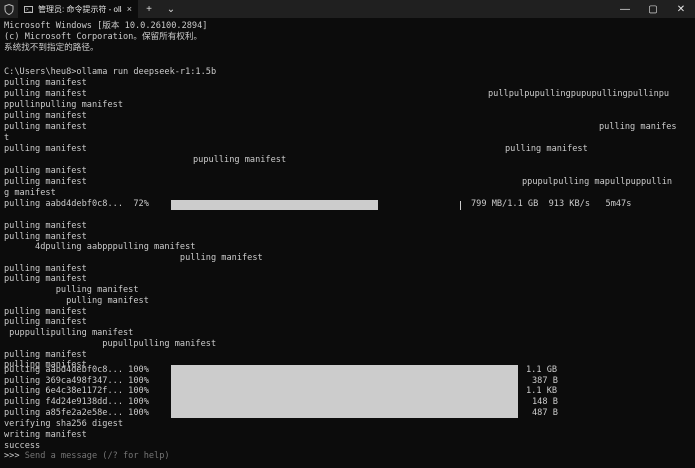 The width and height of the screenshot is (695, 468). What do you see at coordinates (344, 391) in the screenshot?
I see `layers-progress-bar` at bounding box center [344, 391].